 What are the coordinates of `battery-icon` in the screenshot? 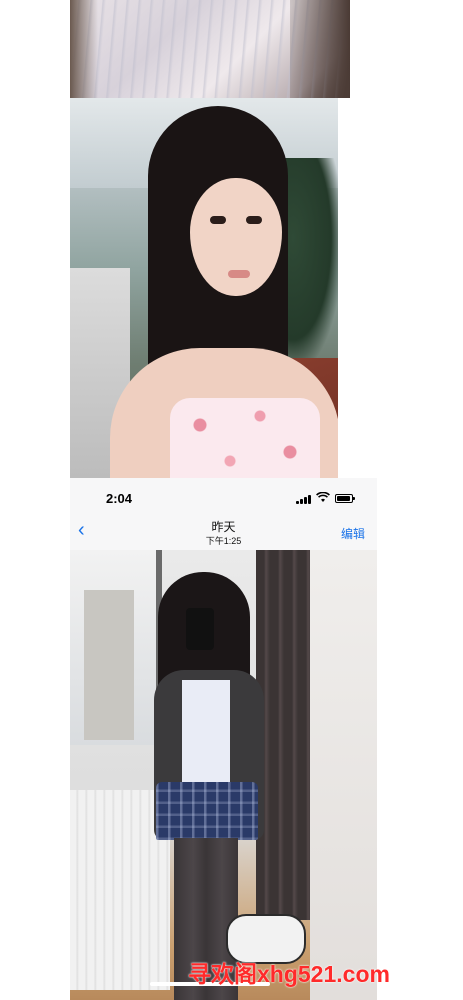 It's located at (345, 498).